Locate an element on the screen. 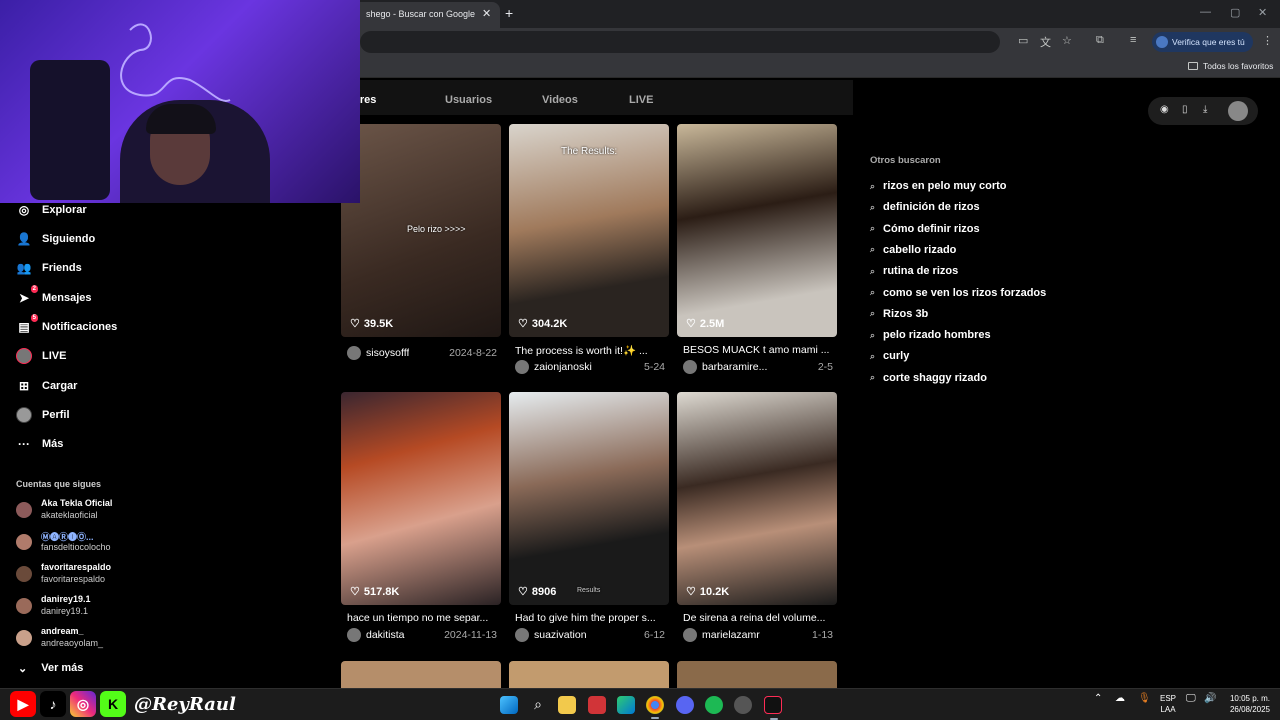 The width and height of the screenshot is (1280, 720). video-author: zaionjanoski is located at coordinates (563, 367).